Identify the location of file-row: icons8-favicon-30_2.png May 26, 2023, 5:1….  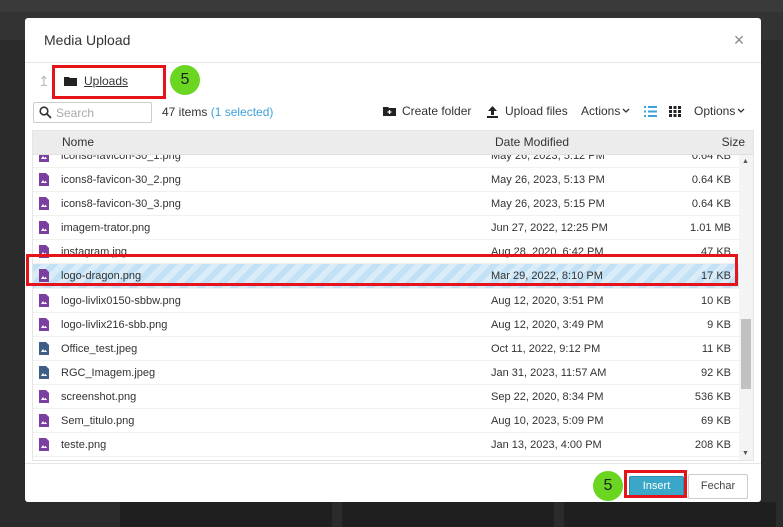
(386, 180).